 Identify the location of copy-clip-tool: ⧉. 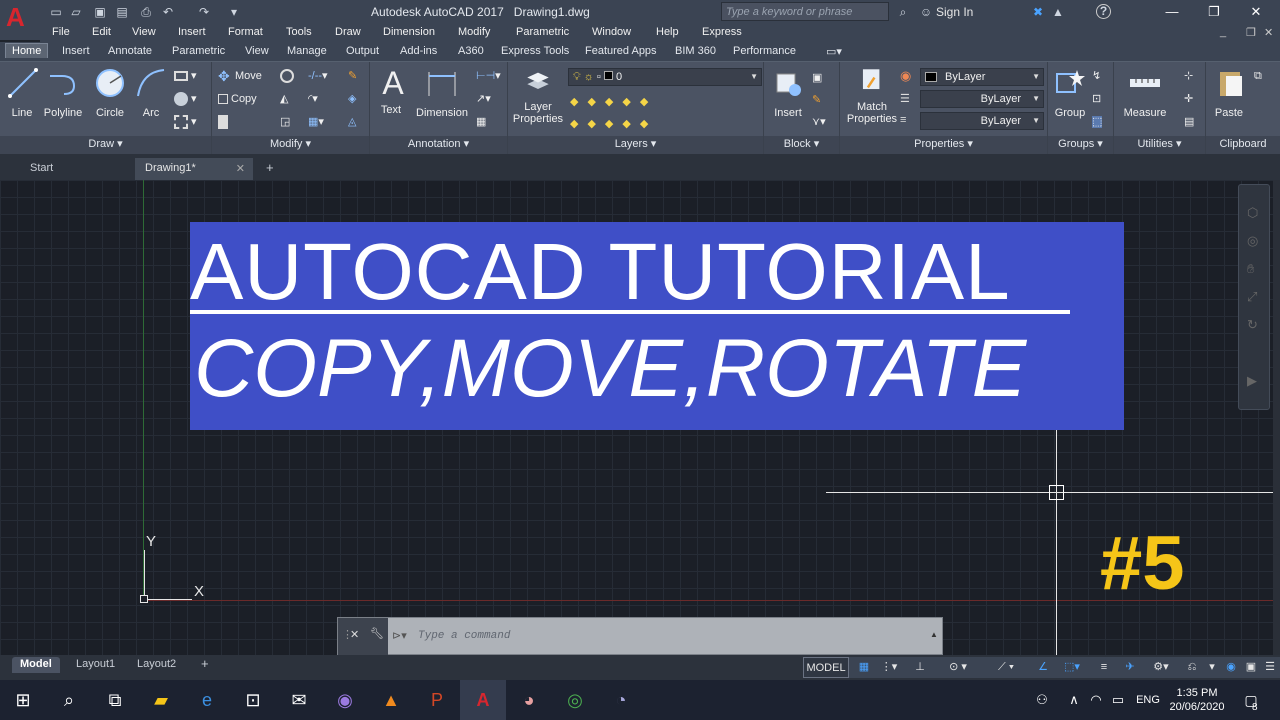
(1258, 76).